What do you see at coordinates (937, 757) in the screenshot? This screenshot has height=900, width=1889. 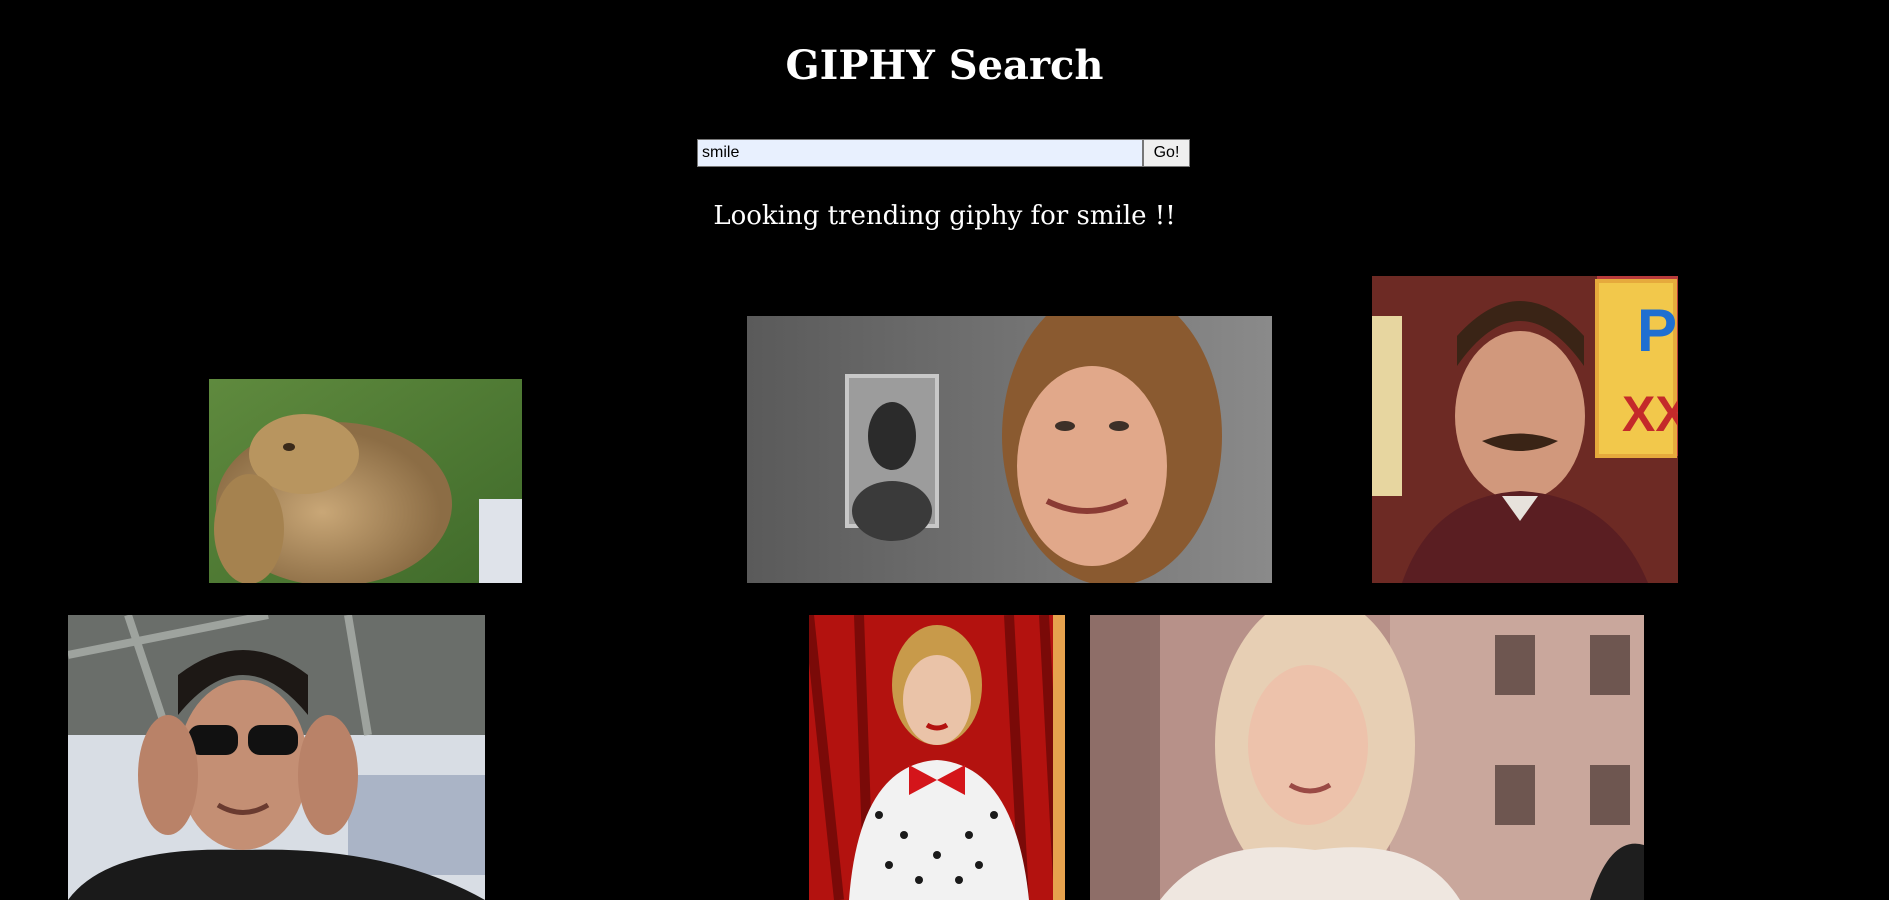 I see `gif-woman-bowtie` at bounding box center [937, 757].